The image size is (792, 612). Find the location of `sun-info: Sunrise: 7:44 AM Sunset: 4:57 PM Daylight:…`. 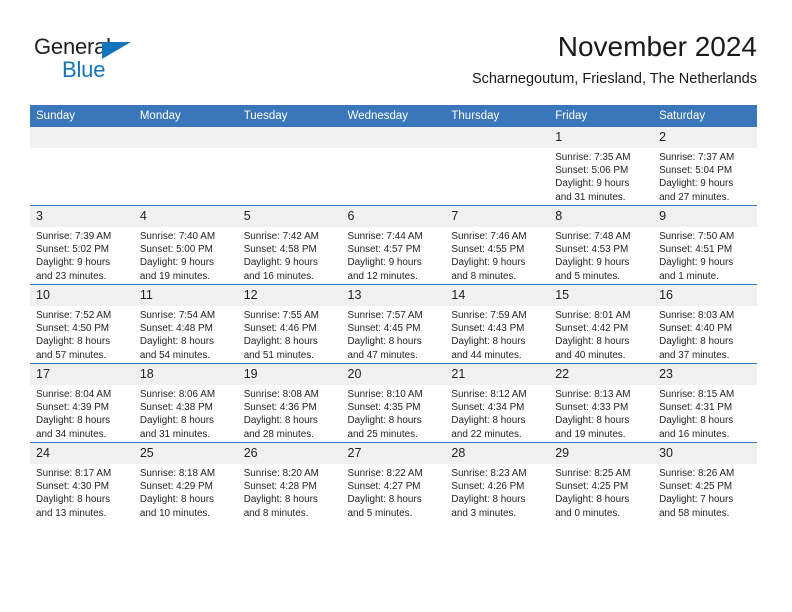

sun-info: Sunrise: 7:44 AM Sunset: 4:57 PM Daylight:… is located at coordinates (394, 255).